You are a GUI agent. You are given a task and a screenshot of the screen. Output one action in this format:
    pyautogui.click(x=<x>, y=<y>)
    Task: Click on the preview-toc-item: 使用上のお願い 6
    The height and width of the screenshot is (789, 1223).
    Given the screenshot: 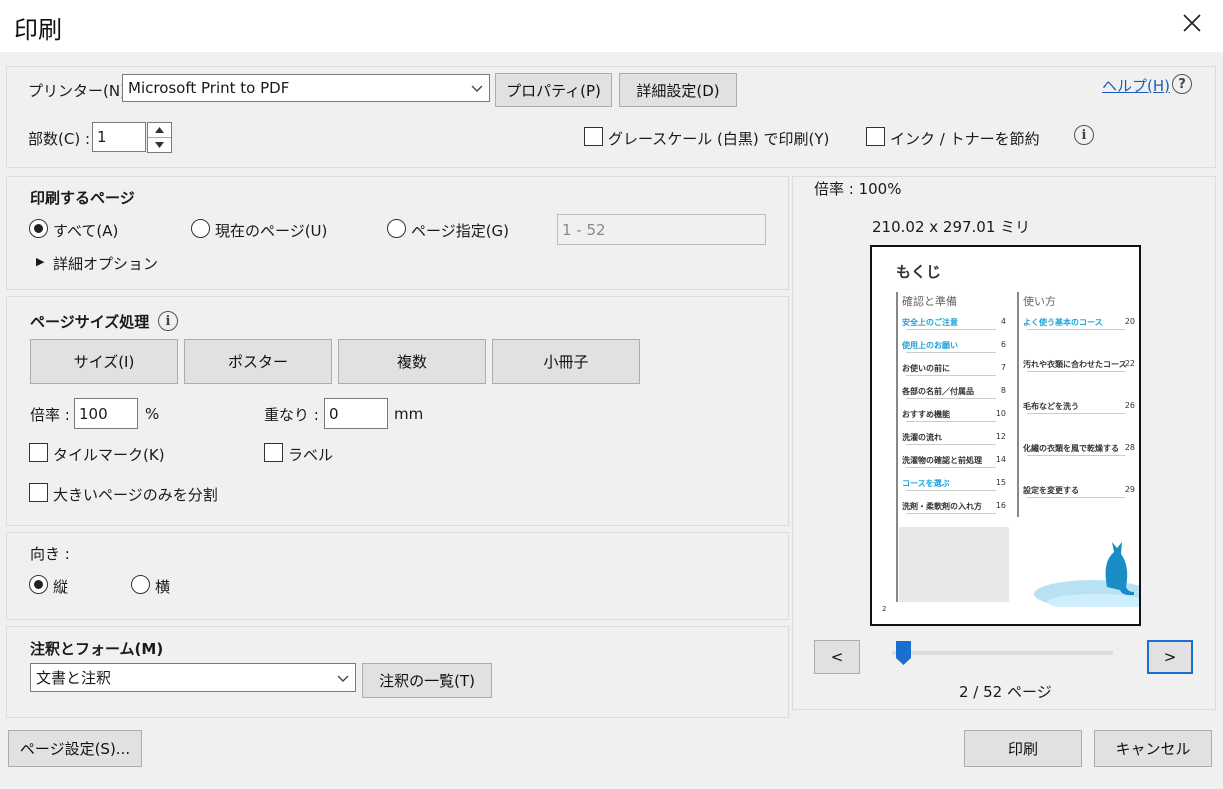 What is the action you would take?
    pyautogui.click(x=954, y=346)
    